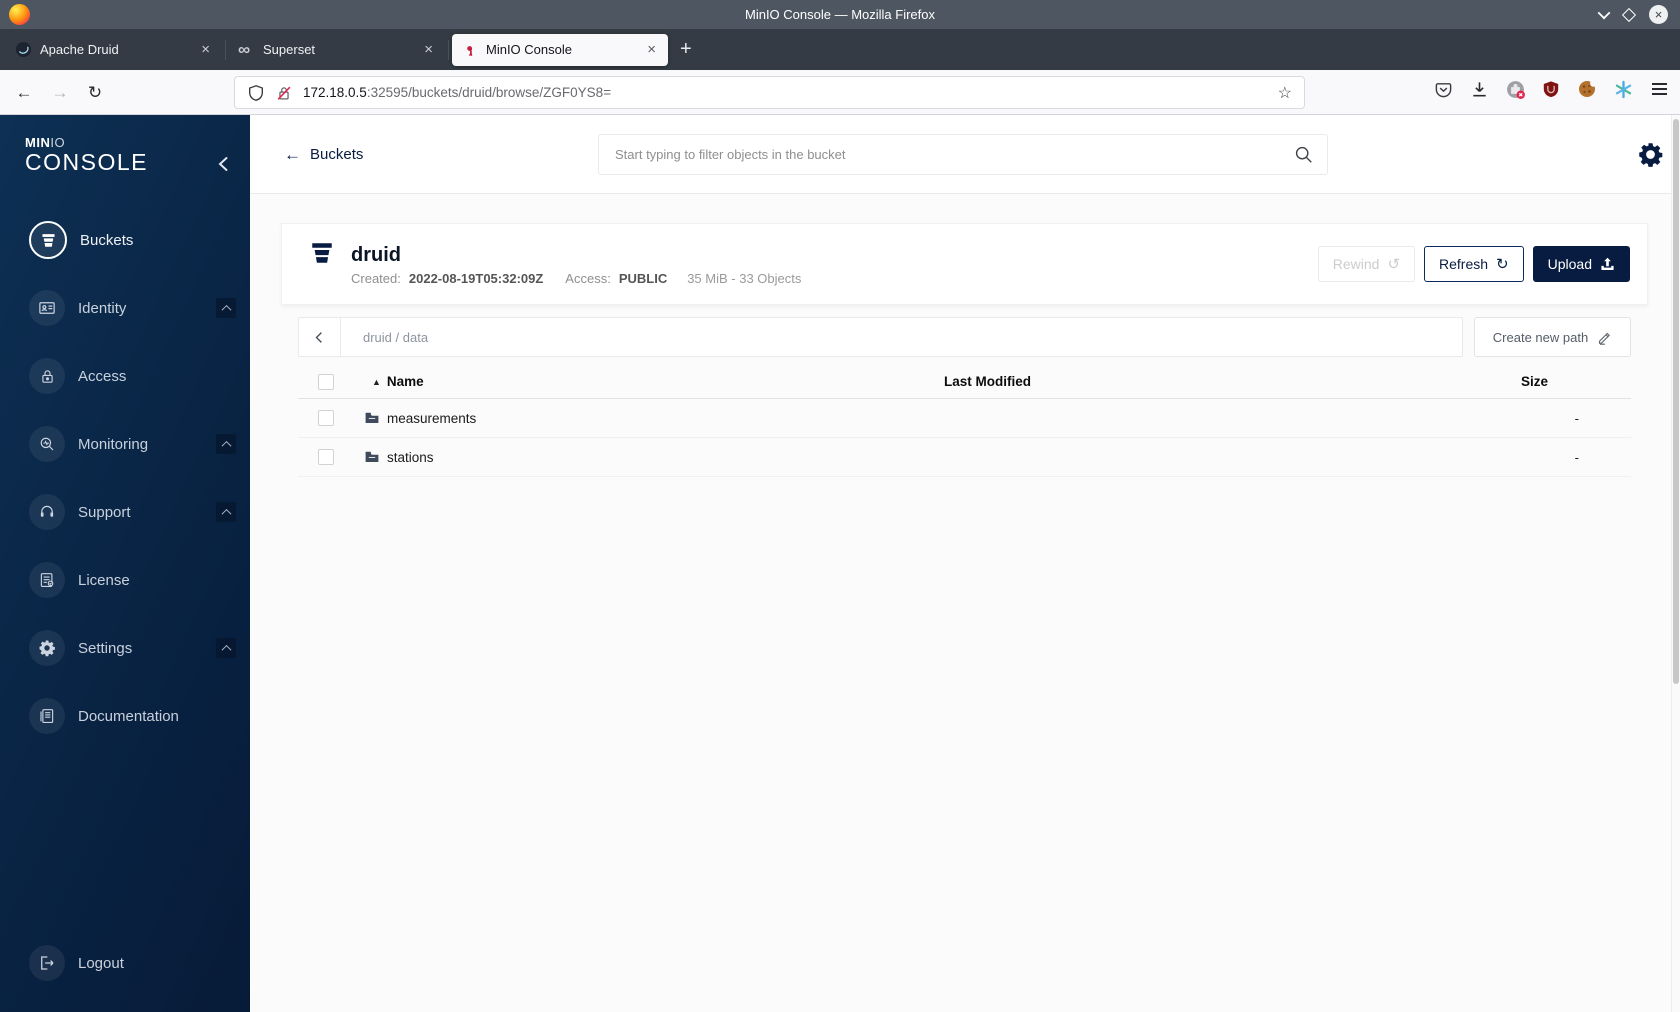 The image size is (1680, 1012). What do you see at coordinates (47, 444) in the screenshot?
I see `monitoring-icon` at bounding box center [47, 444].